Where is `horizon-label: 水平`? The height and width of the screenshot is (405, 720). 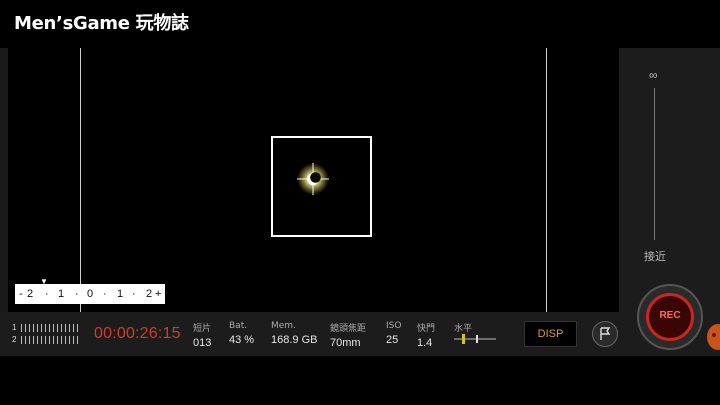
horizon-label: 水平 is located at coordinates (463, 329).